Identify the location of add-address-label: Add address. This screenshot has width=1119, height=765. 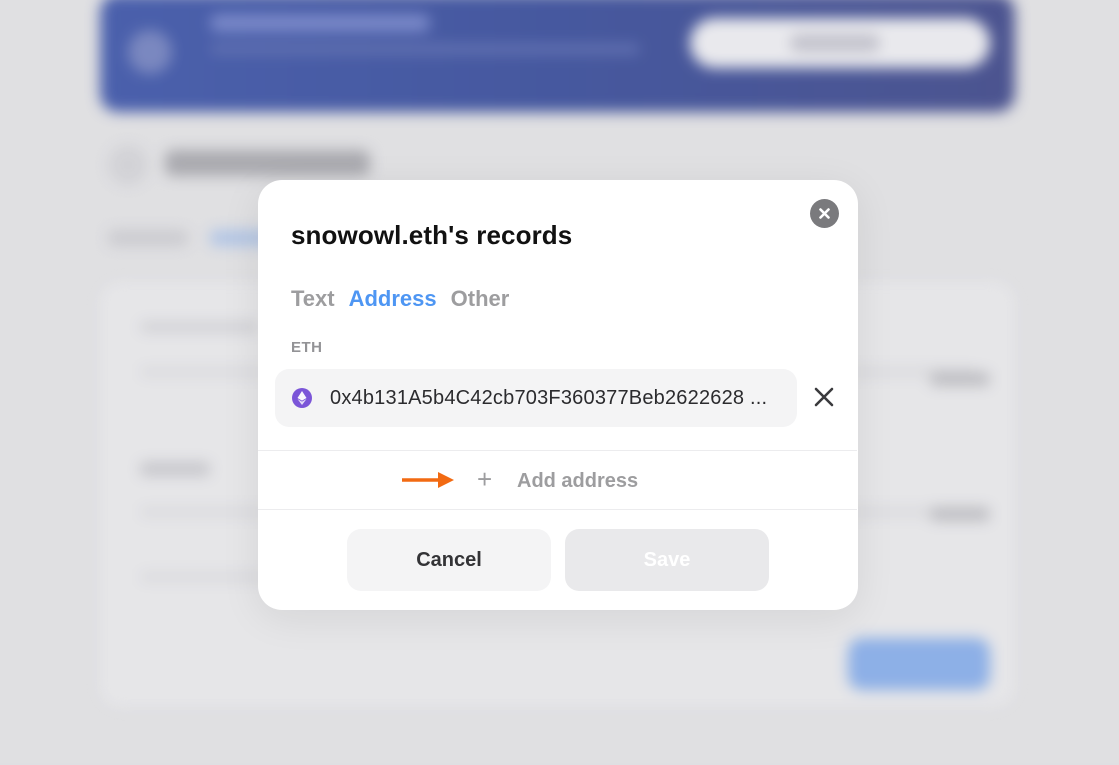
(578, 481).